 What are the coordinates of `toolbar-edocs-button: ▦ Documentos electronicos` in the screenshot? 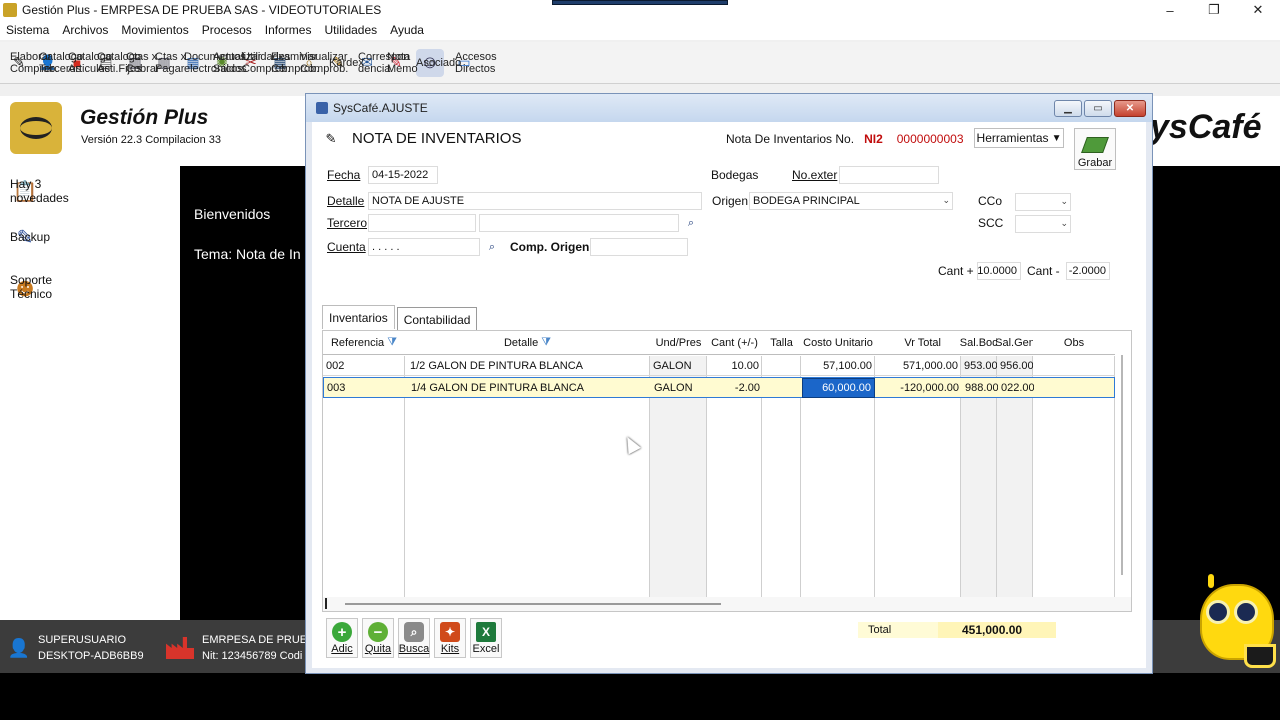 It's located at (215, 63).